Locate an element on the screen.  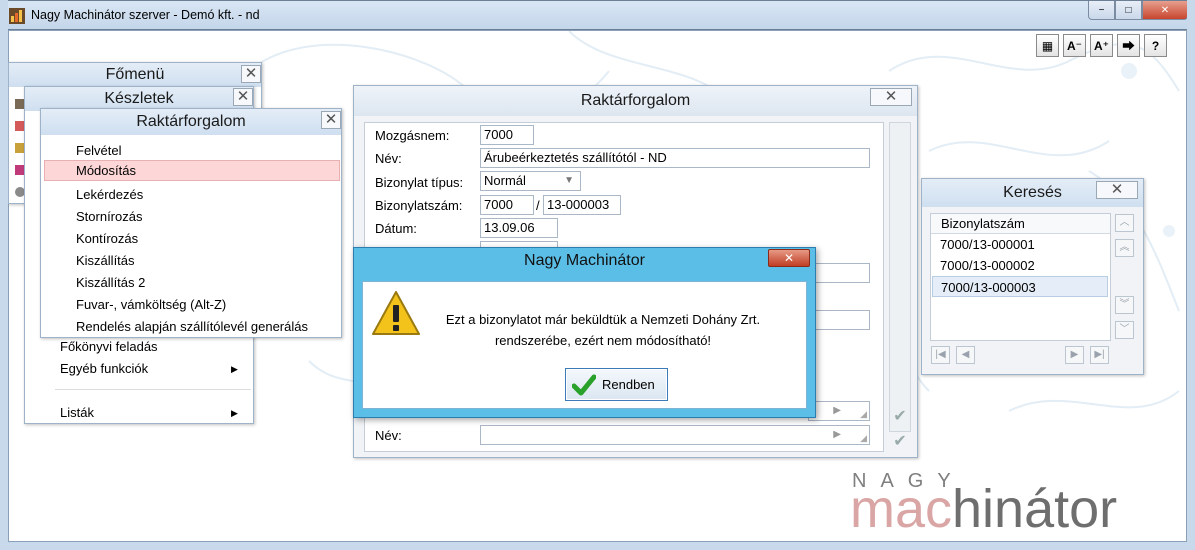
font-larger-button: A⁺ is located at coordinates (1101, 45).